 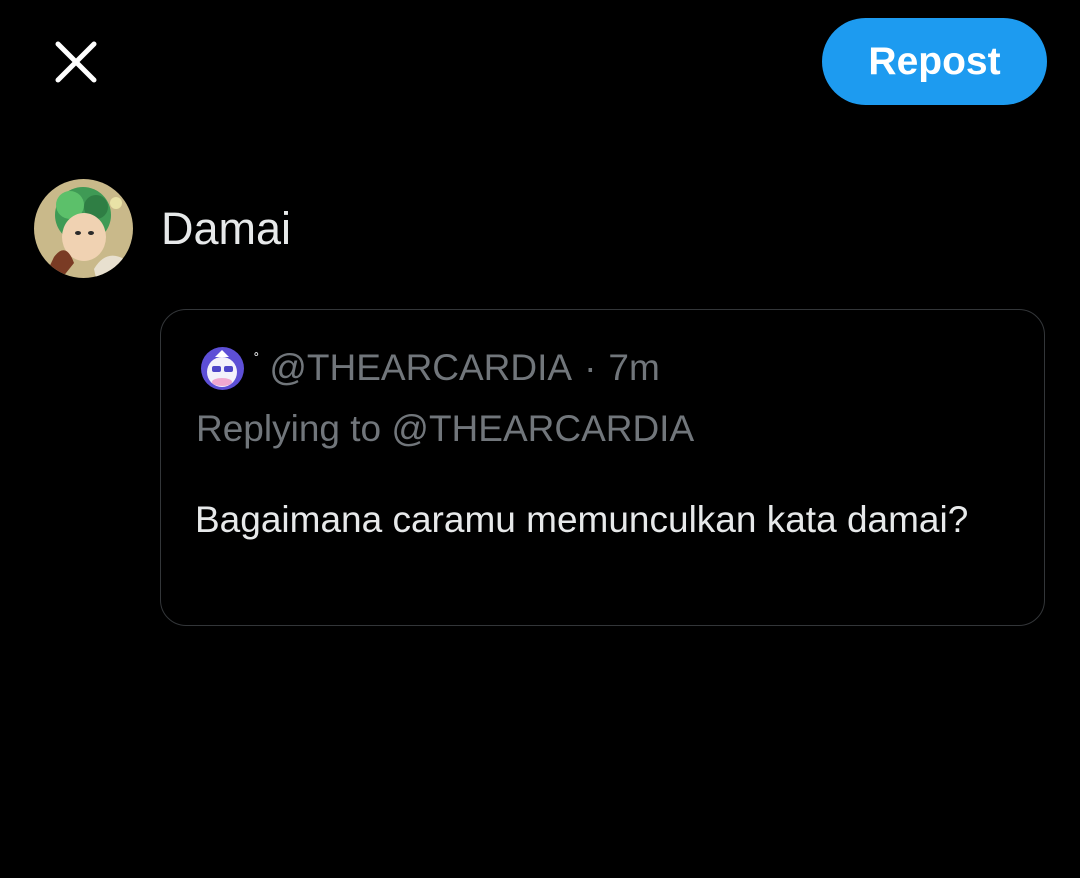 What do you see at coordinates (421, 367) in the screenshot?
I see `quoted-handle: @THEARCARDIA` at bounding box center [421, 367].